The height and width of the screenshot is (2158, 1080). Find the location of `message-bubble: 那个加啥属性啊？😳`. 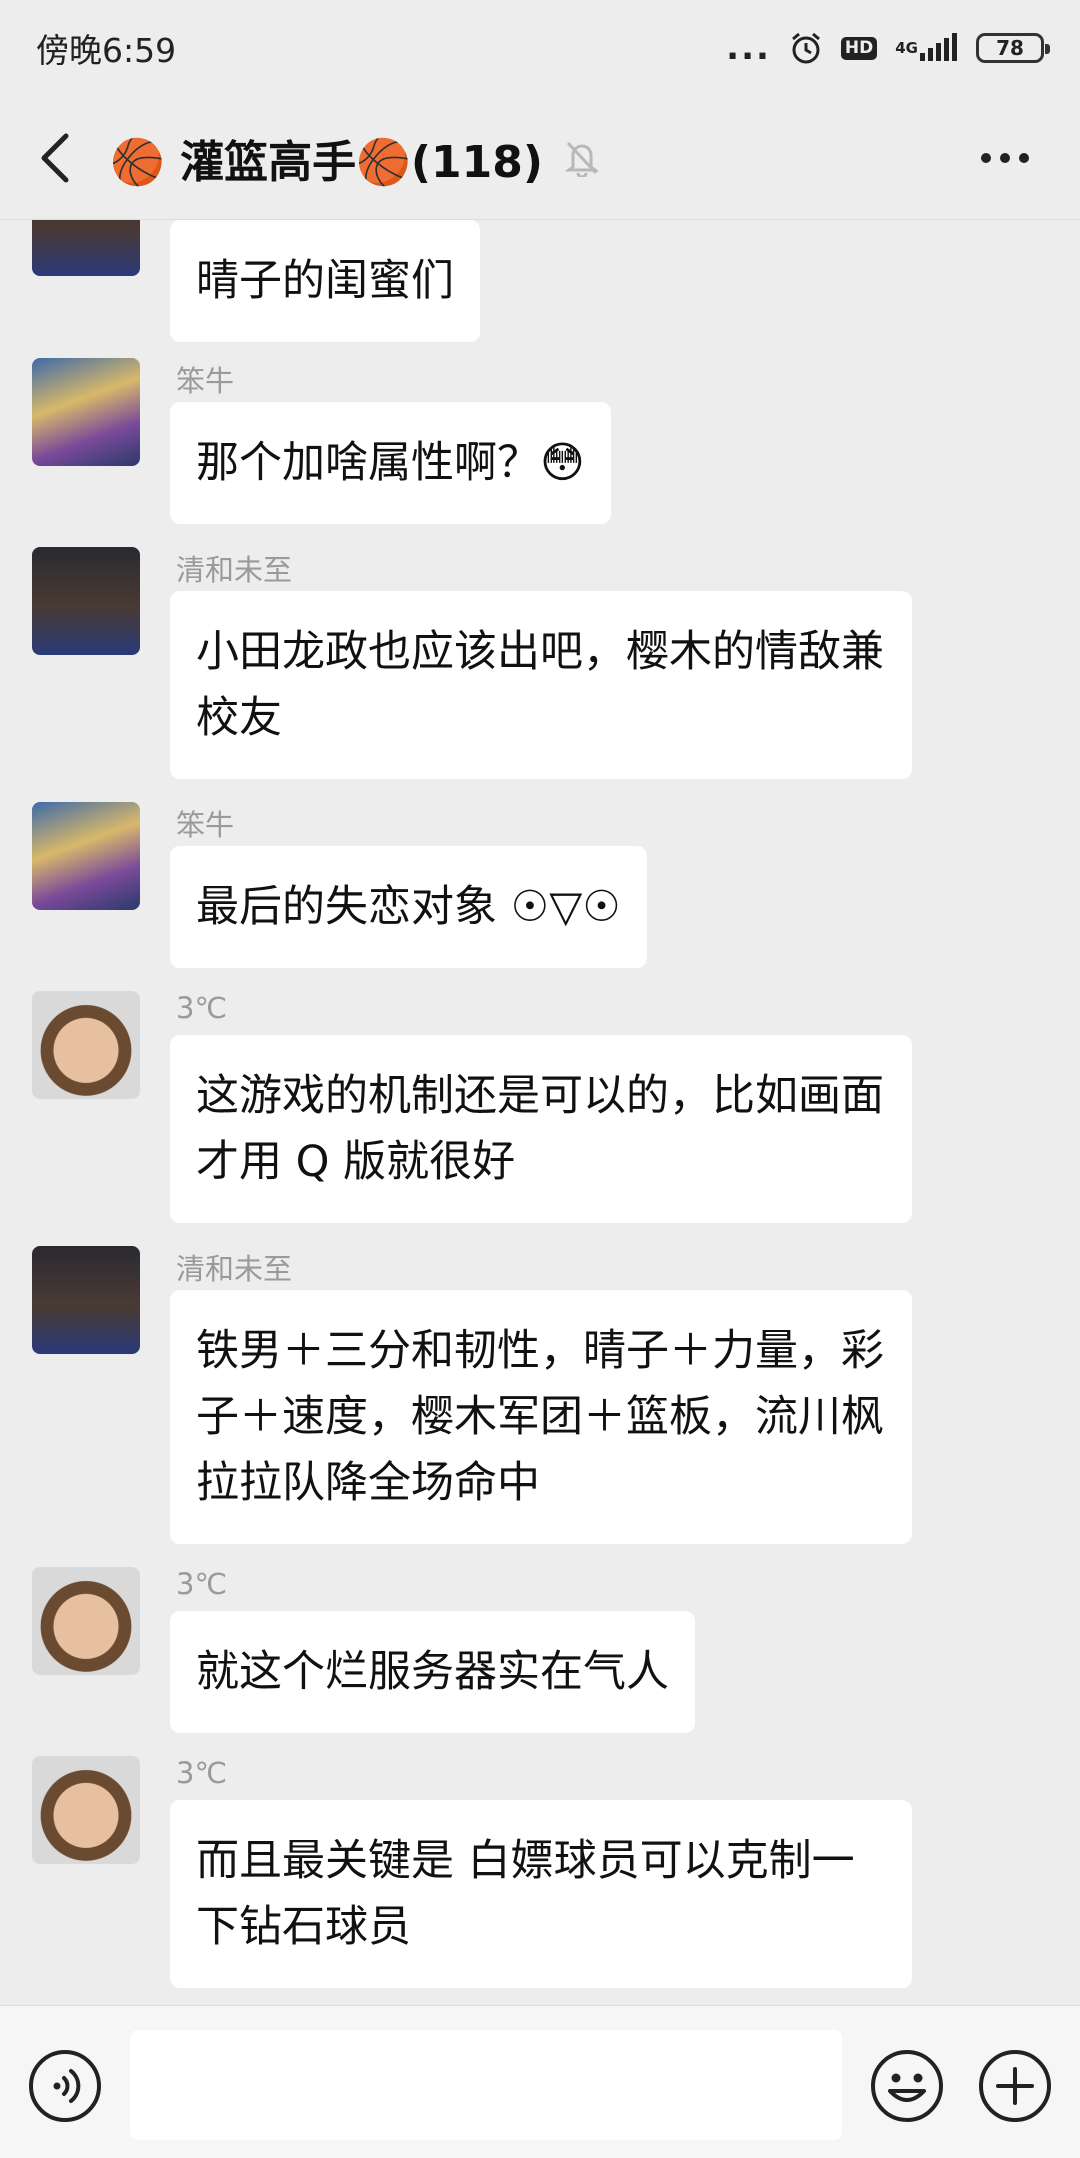

message-bubble: 那个加啥属性啊？😳 is located at coordinates (390, 463).